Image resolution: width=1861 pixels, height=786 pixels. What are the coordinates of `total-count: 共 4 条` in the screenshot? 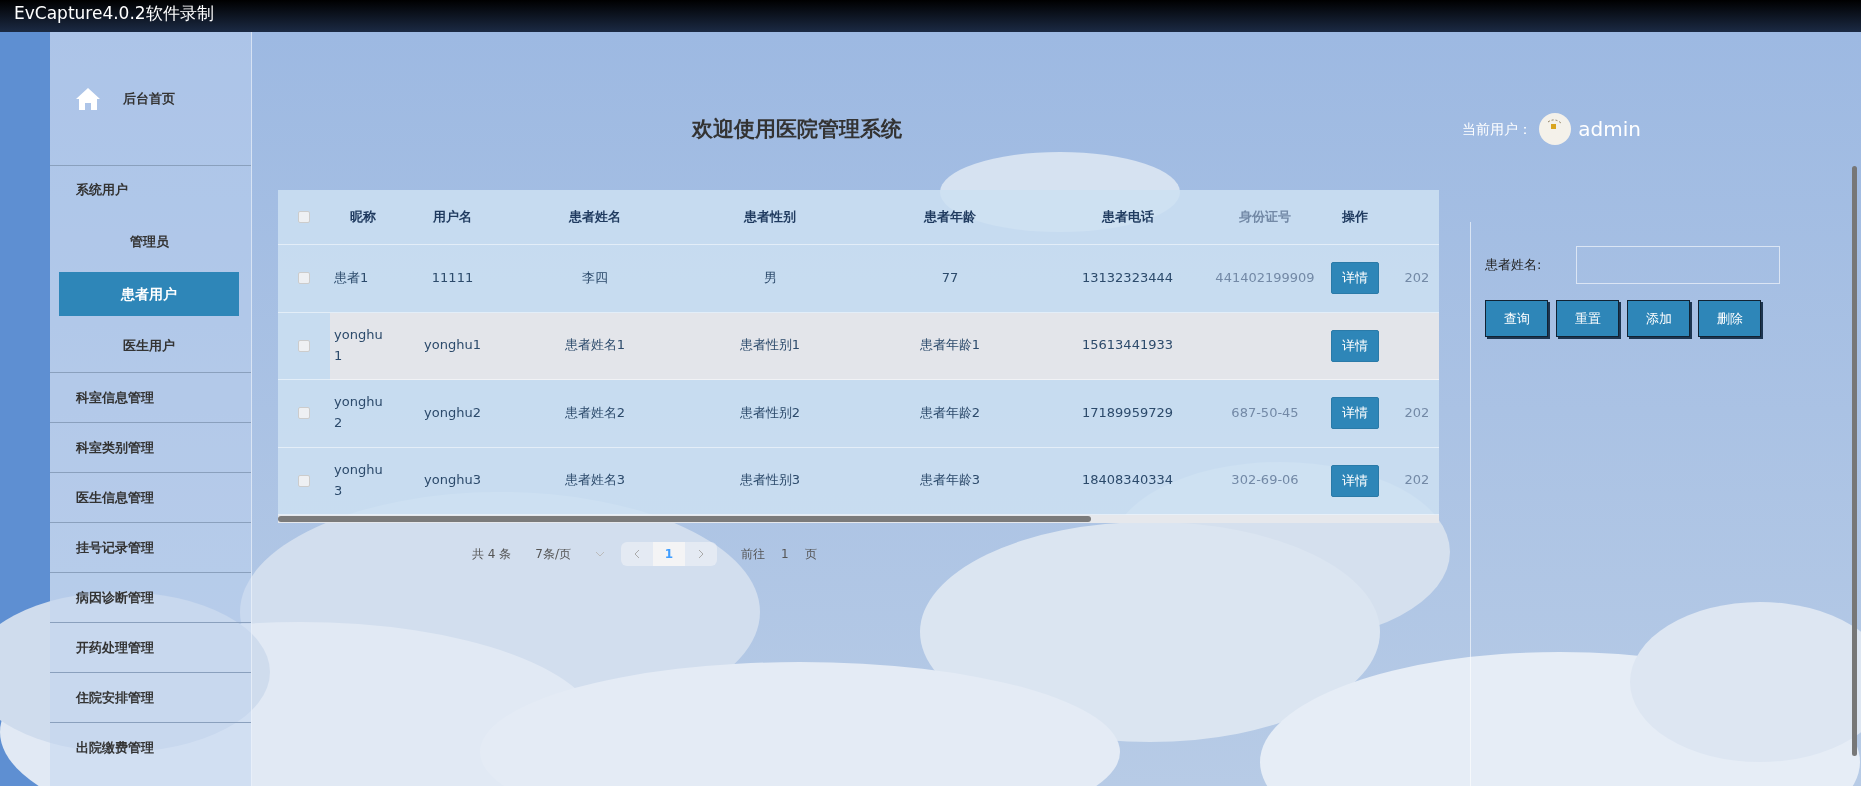 It's located at (492, 554).